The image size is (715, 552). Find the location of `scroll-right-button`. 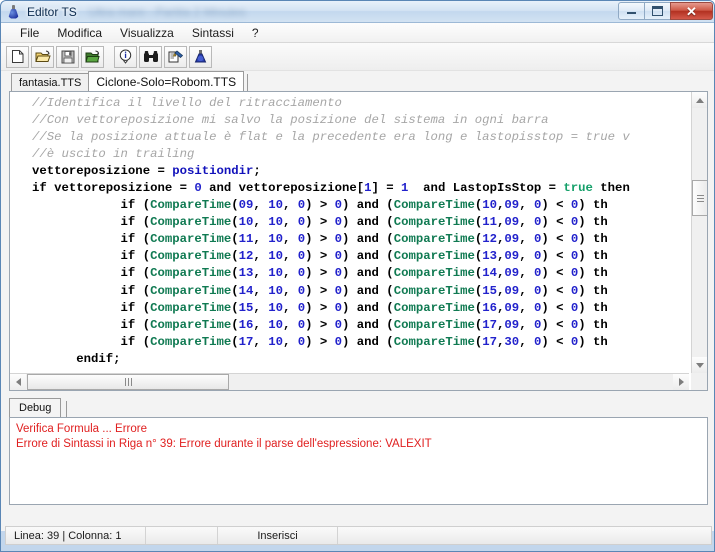

scroll-right-button is located at coordinates (681, 382).